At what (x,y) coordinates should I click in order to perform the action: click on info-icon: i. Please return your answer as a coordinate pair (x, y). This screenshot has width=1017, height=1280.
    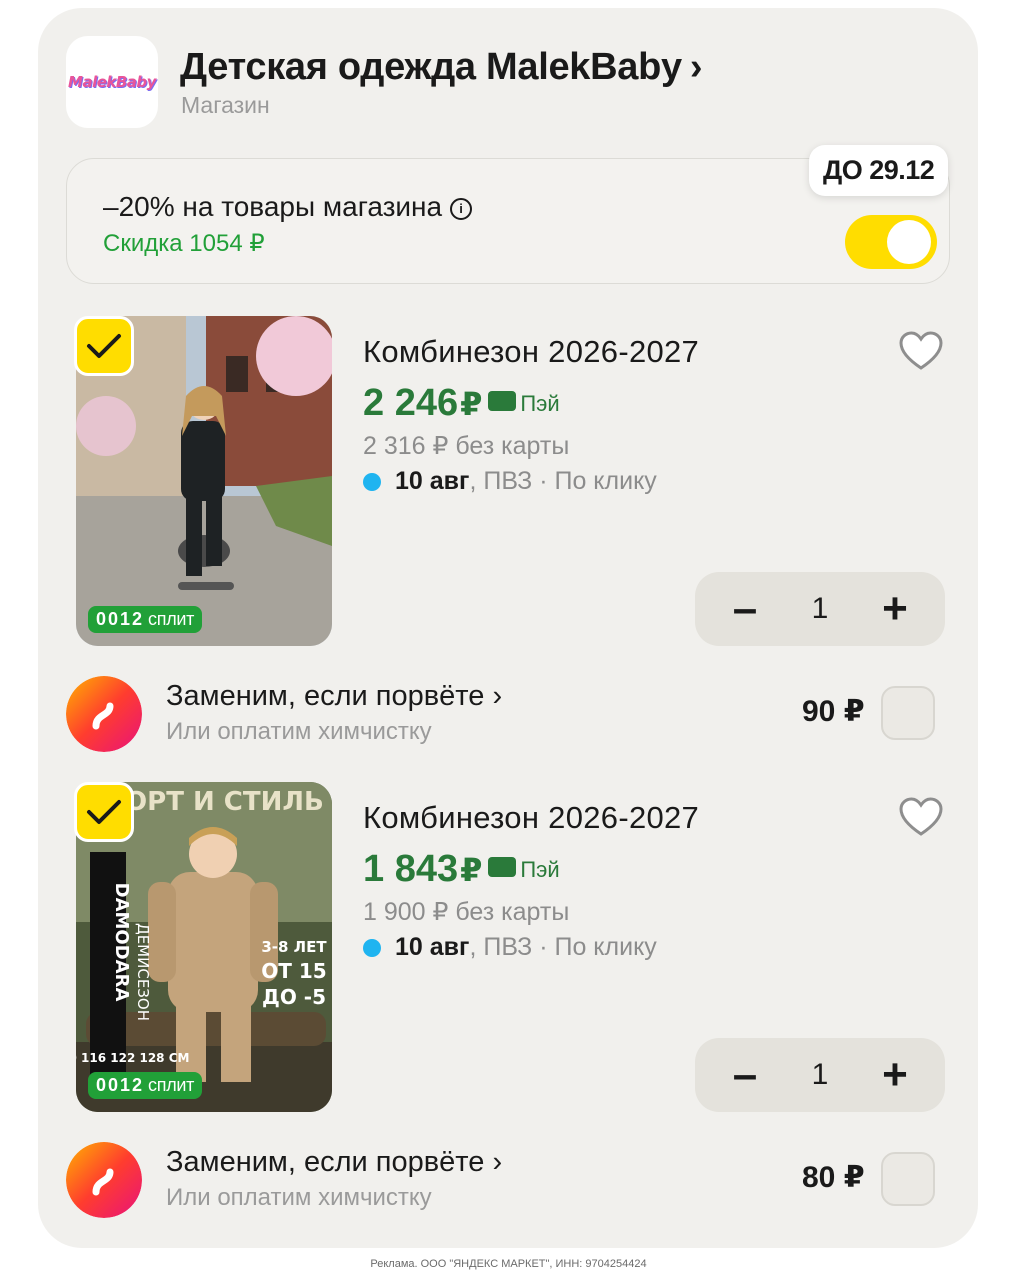
    Looking at the image, I should click on (461, 209).